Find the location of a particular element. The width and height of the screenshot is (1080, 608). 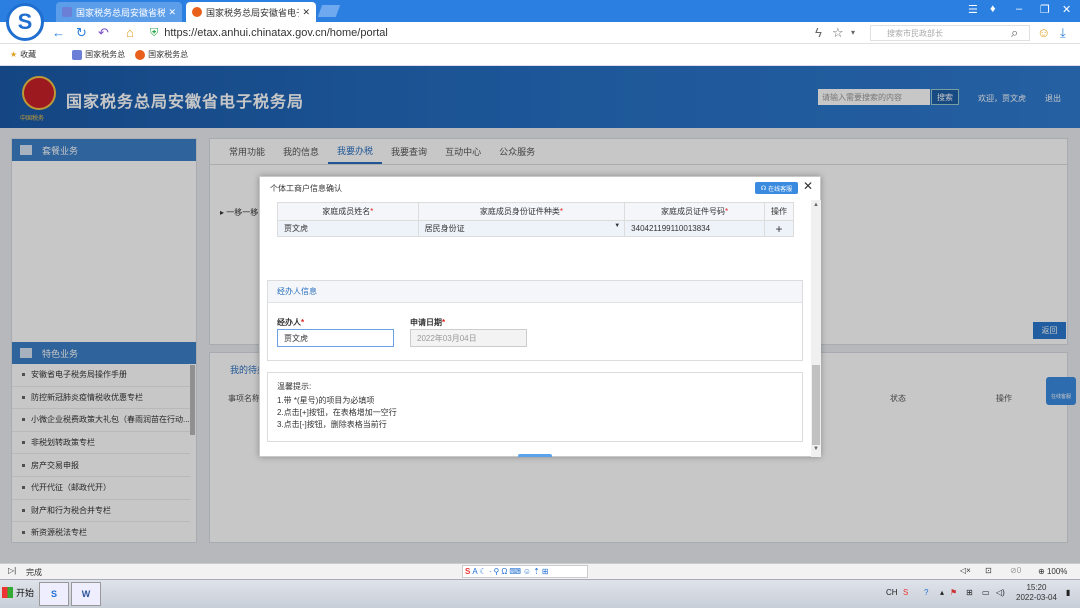

clock-date: 2022-03-04 is located at coordinates (1036, 597).